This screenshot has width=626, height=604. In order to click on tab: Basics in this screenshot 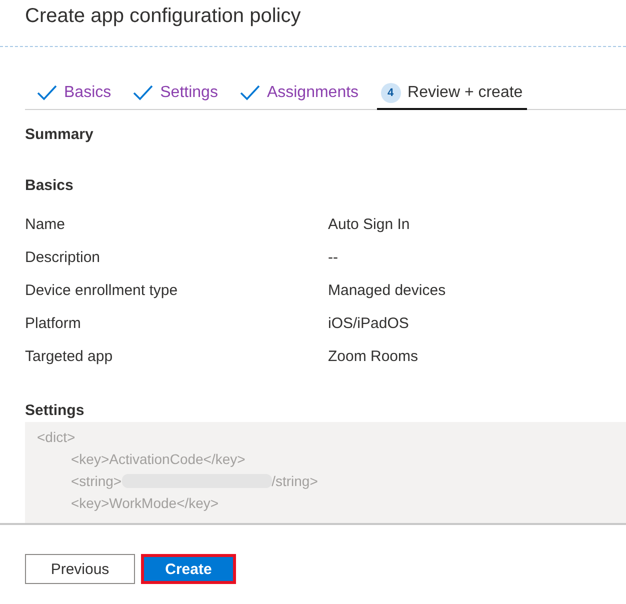, I will do `click(74, 94)`.